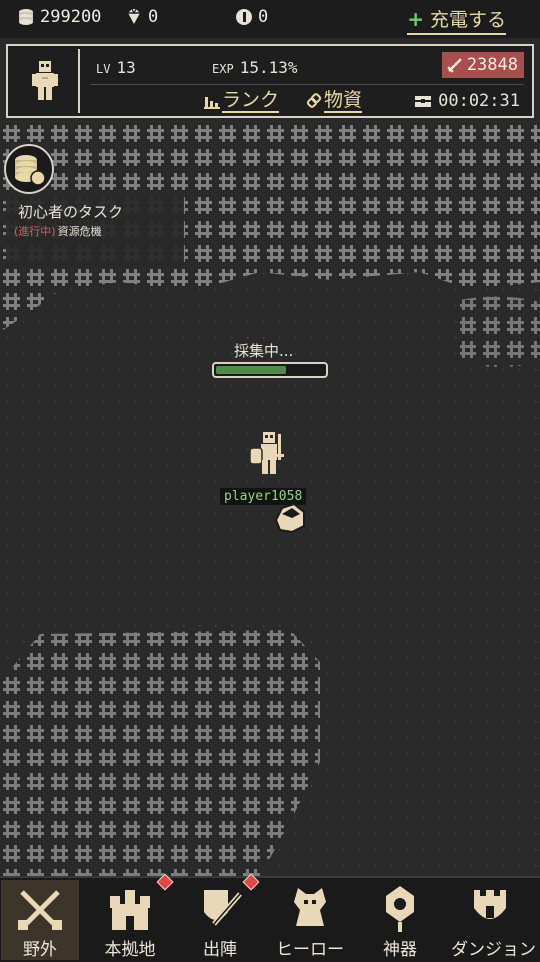  Describe the element at coordinates (244, 17) in the screenshot. I see `token-icon` at that location.